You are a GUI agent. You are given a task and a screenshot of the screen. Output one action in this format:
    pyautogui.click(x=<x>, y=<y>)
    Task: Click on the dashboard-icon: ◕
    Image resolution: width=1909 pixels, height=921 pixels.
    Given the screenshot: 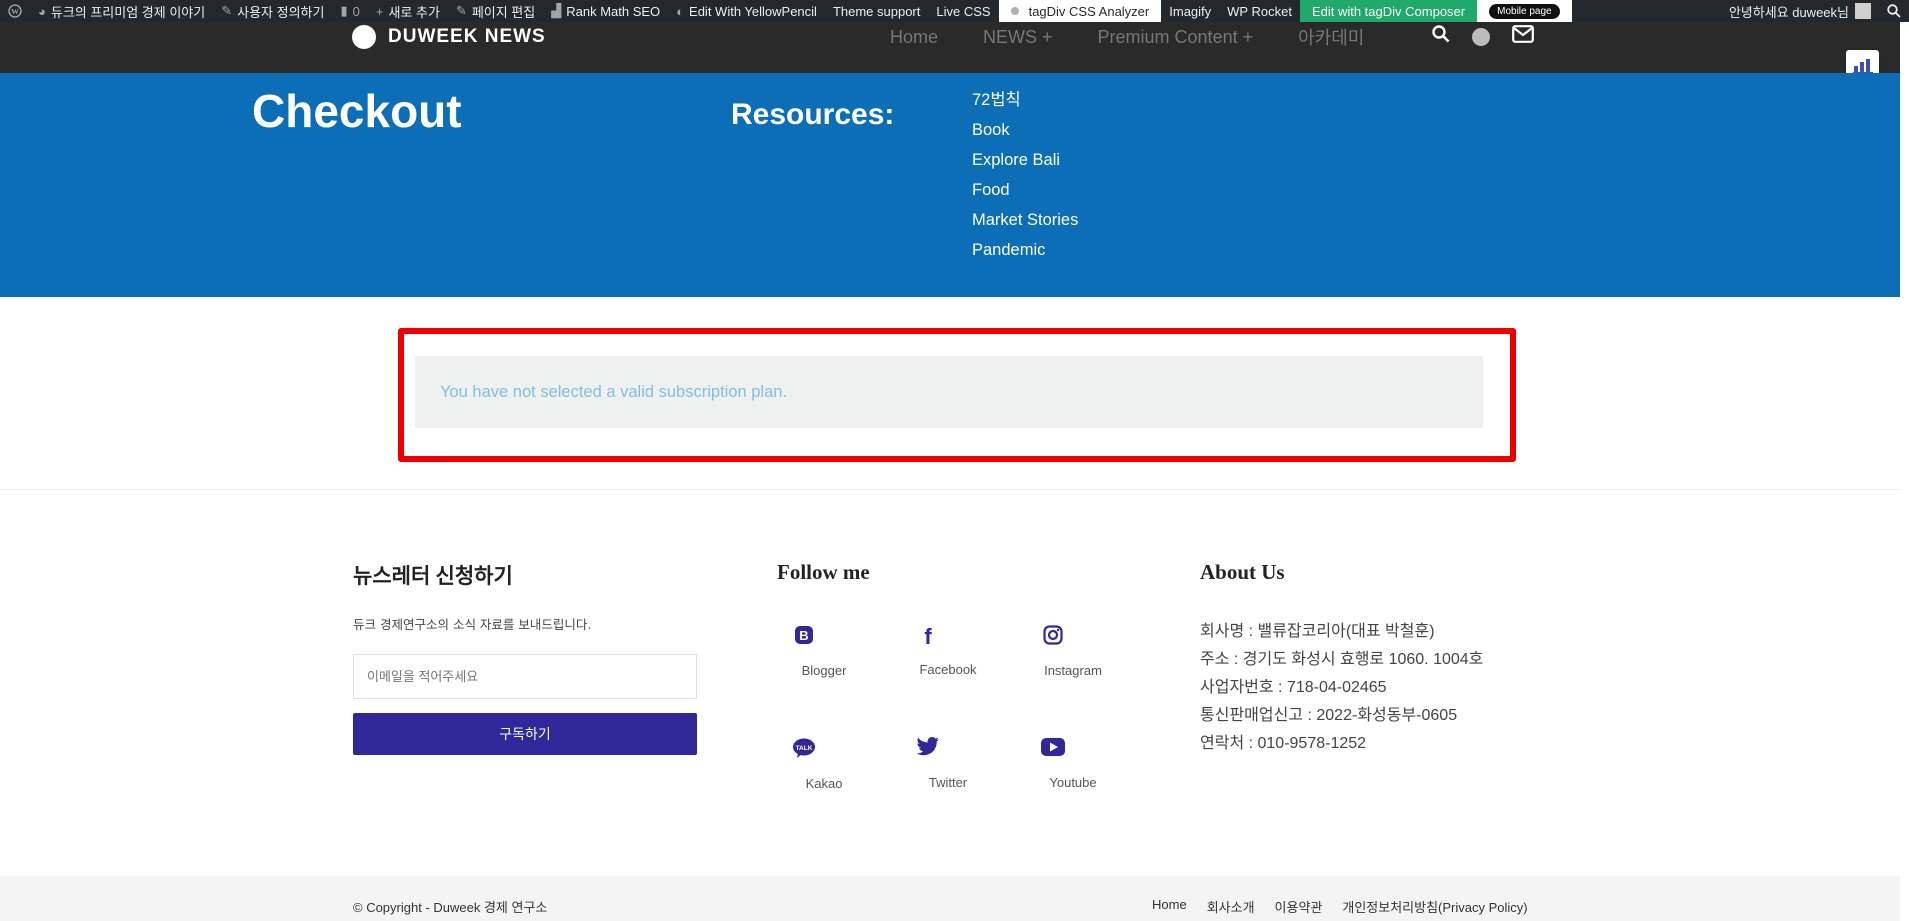 What is the action you would take?
    pyautogui.click(x=42, y=11)
    